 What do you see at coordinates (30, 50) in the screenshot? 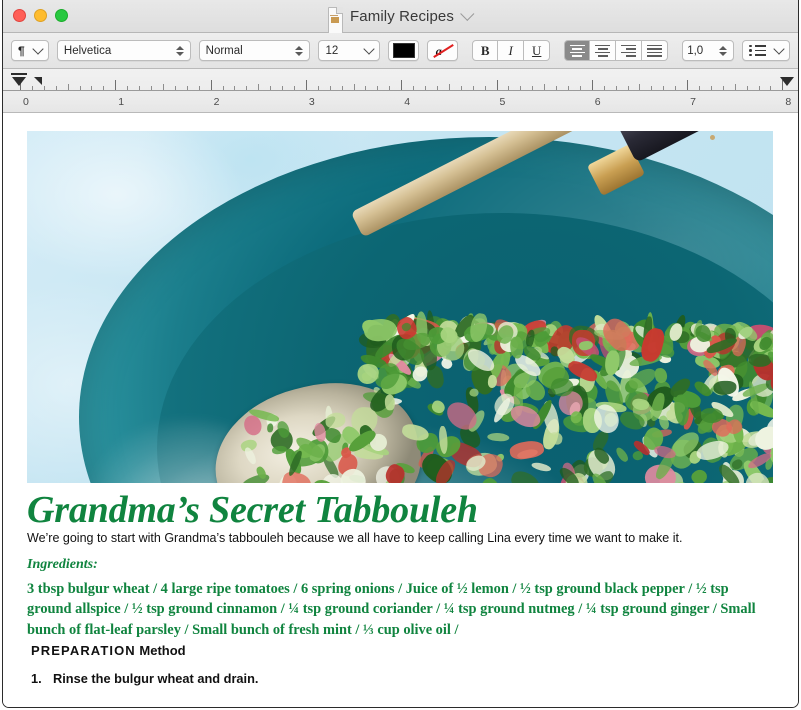
I see `paragraph-style-button: ¶` at bounding box center [30, 50].